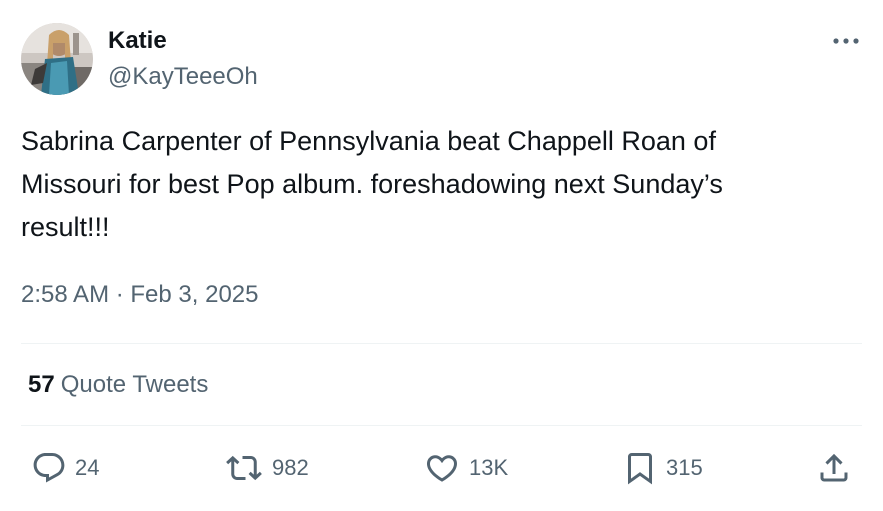 The height and width of the screenshot is (511, 883). Describe the element at coordinates (87, 467) in the screenshot. I see `reply-count: 24` at that location.